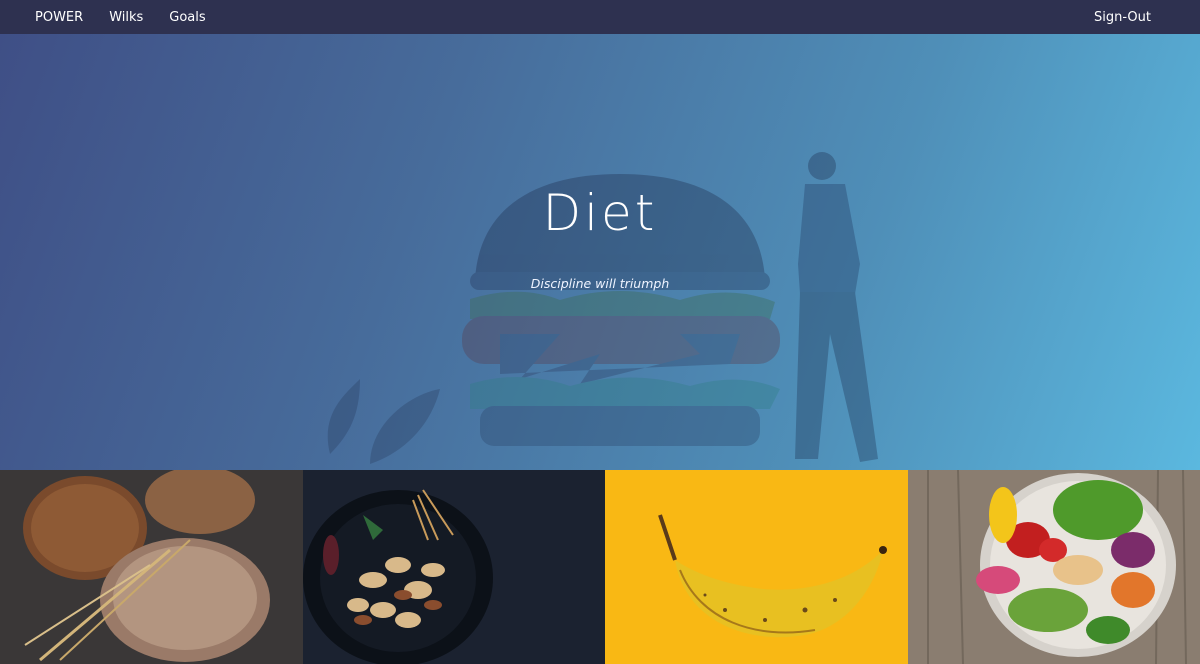  What do you see at coordinates (756, 567) in the screenshot?
I see `banana-photo` at bounding box center [756, 567].